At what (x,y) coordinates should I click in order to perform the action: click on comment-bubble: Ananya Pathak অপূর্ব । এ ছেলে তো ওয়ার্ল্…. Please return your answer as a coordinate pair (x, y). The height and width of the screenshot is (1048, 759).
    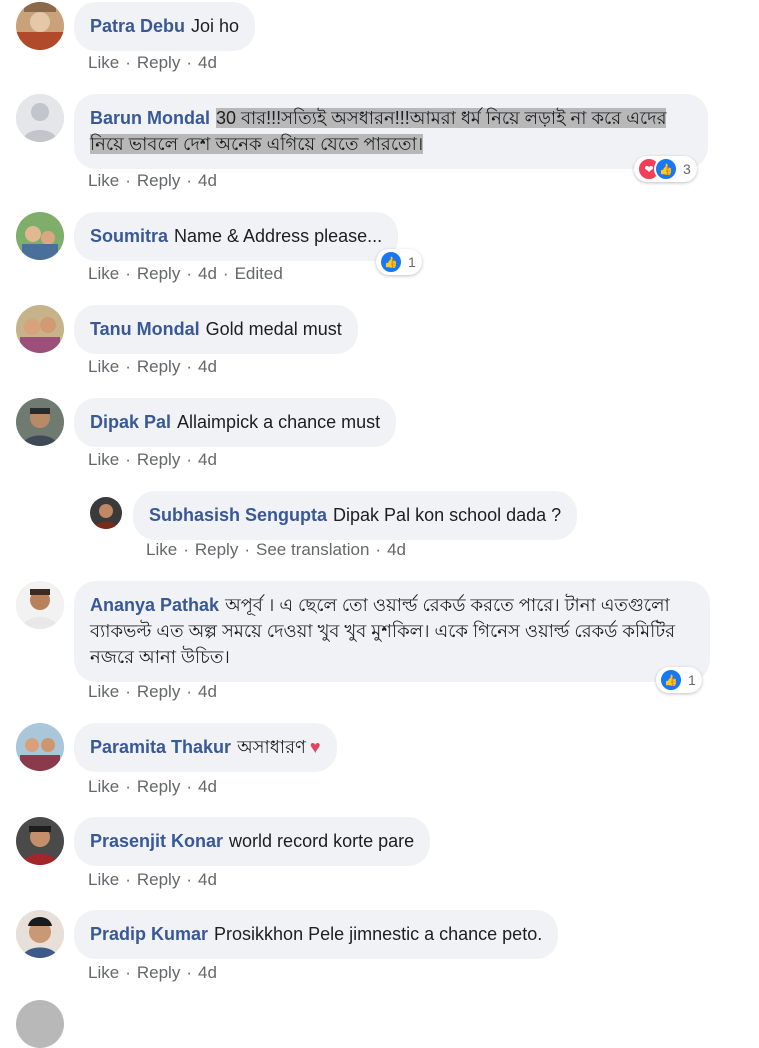
    Looking at the image, I should click on (392, 631).